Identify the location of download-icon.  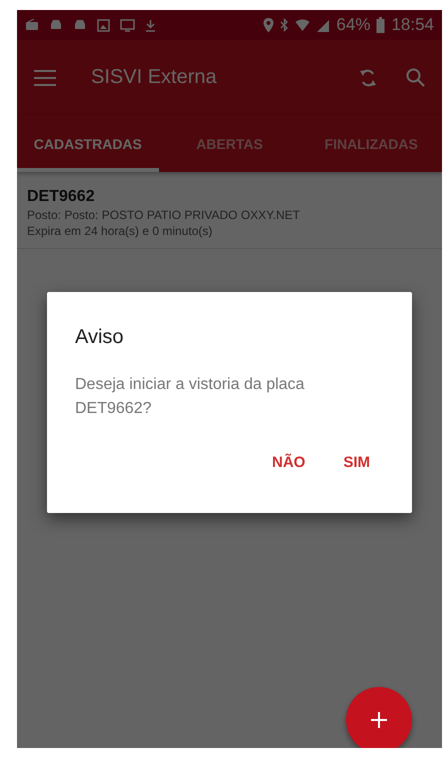
(150, 25).